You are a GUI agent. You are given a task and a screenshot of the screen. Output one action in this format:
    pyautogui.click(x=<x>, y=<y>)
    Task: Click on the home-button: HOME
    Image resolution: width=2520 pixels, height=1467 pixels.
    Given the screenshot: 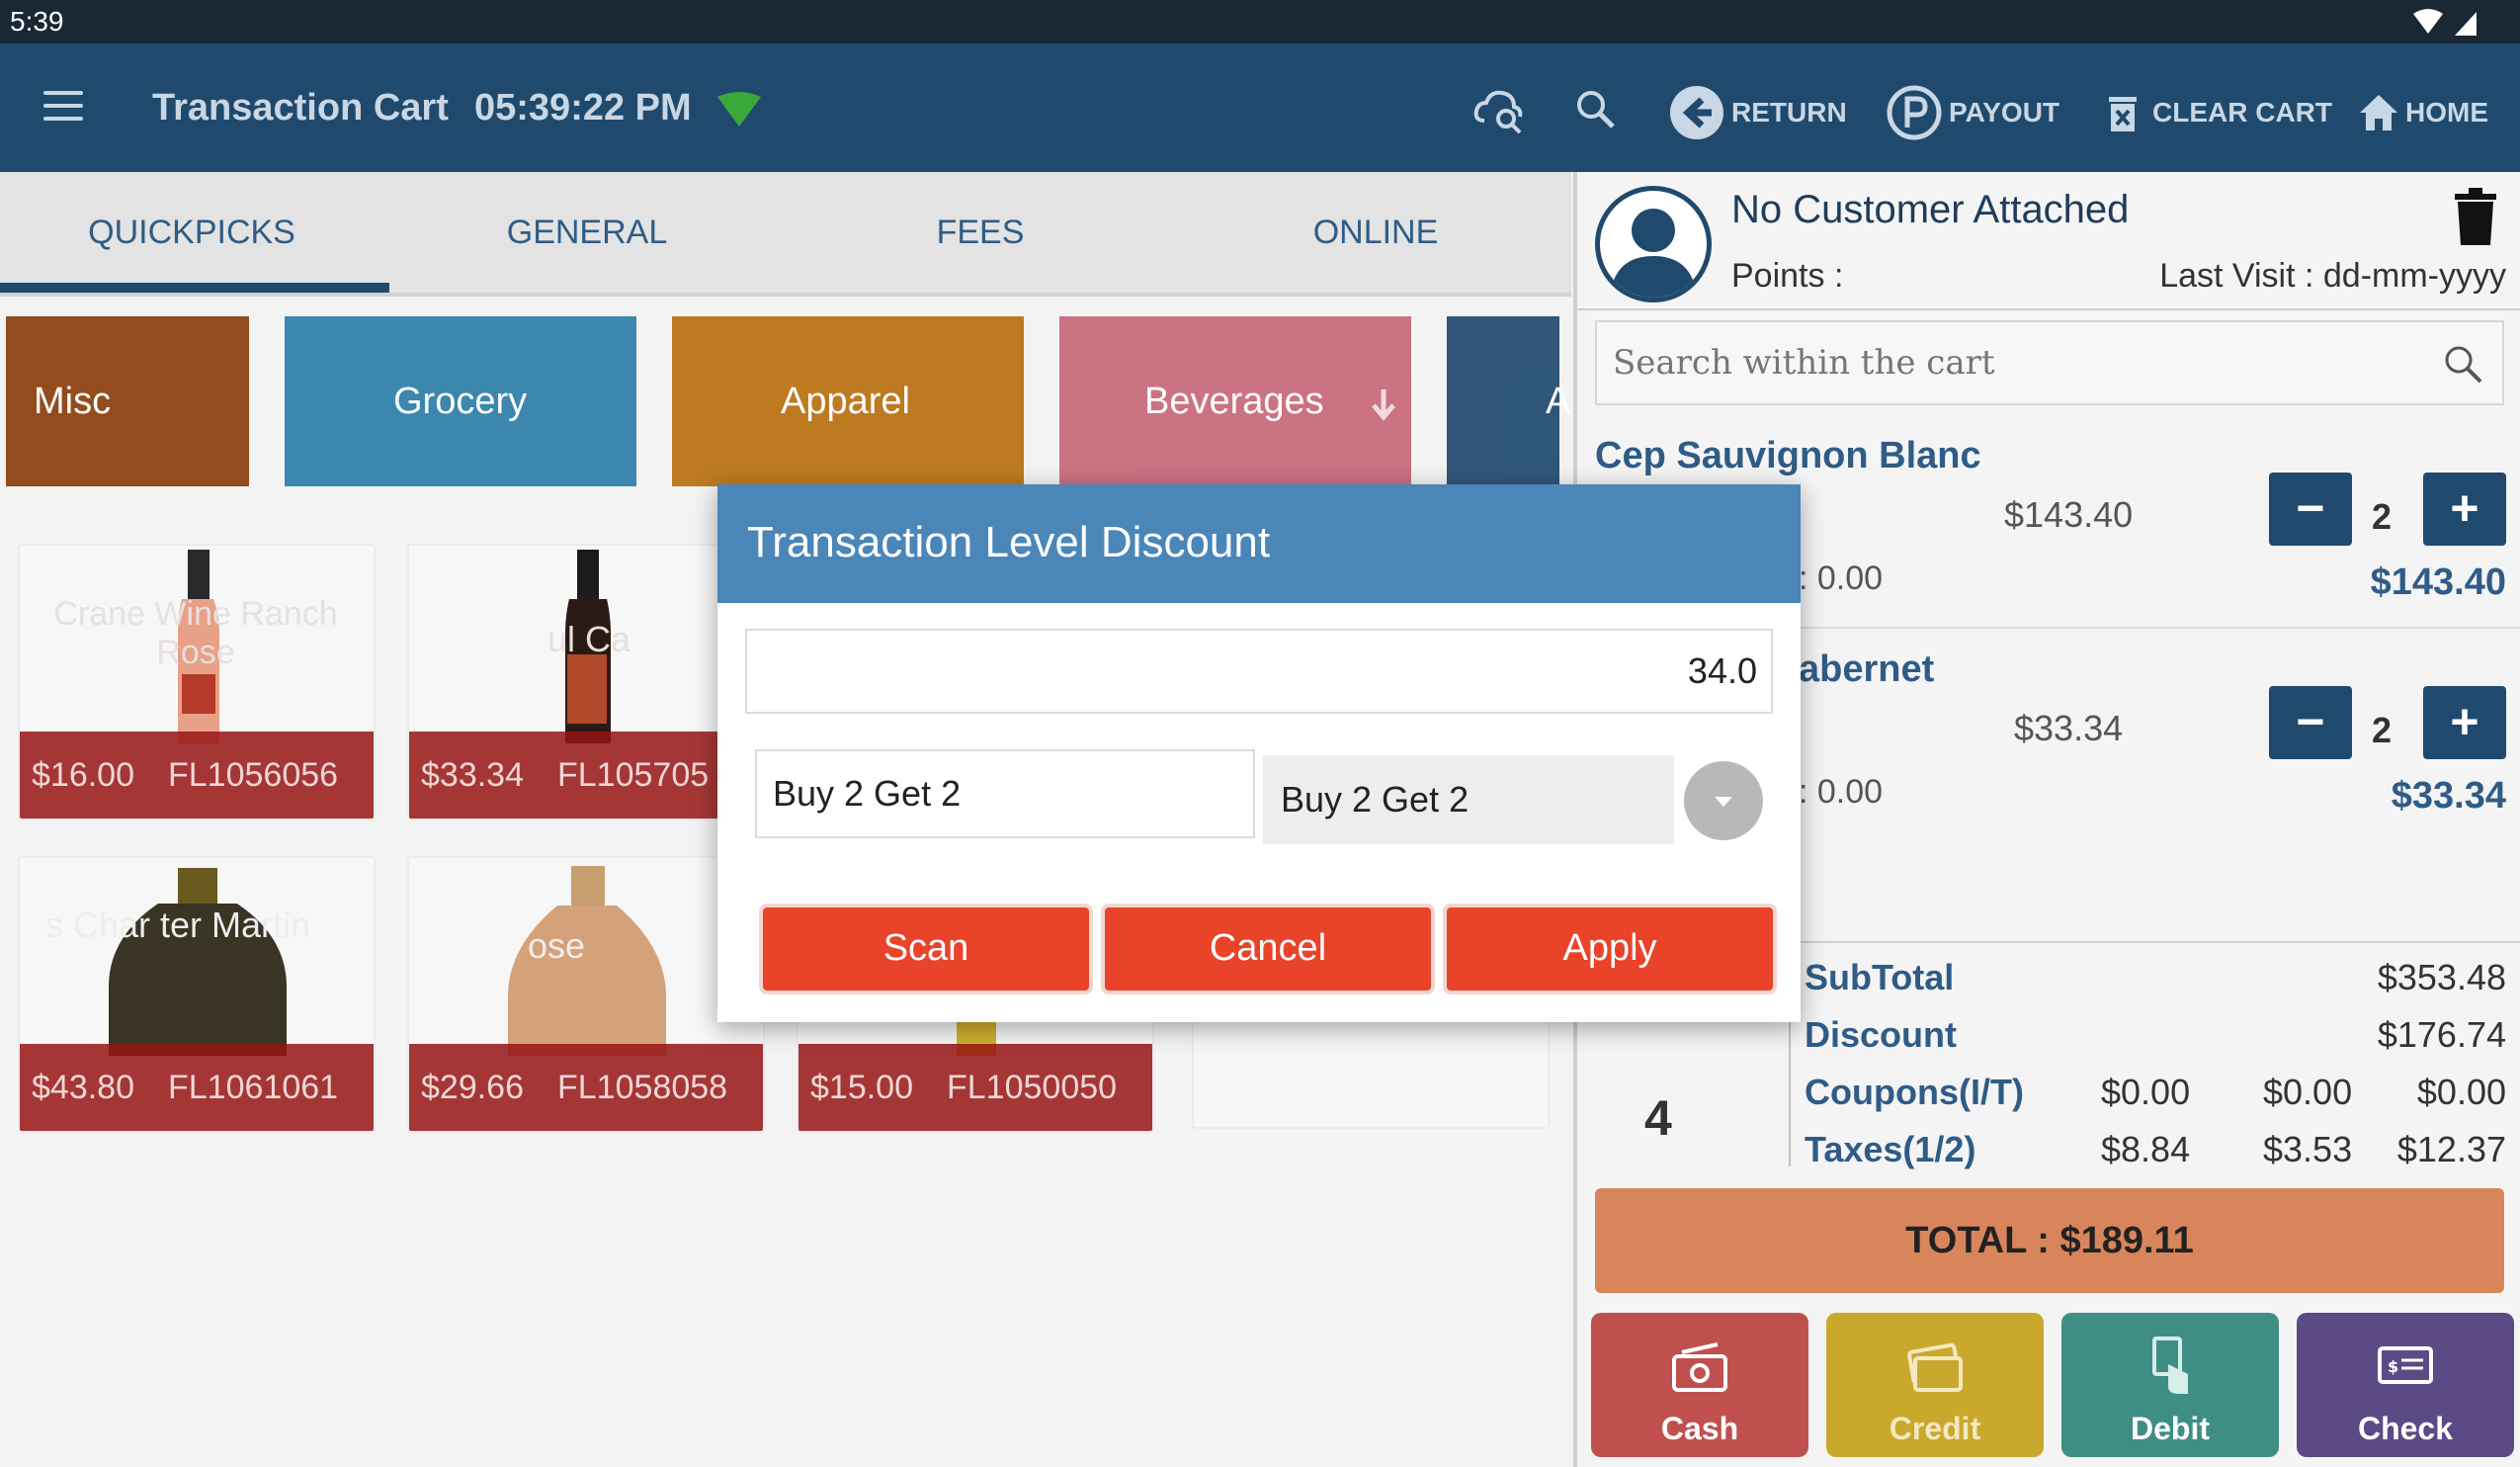 What is the action you would take?
    pyautogui.click(x=2423, y=112)
    